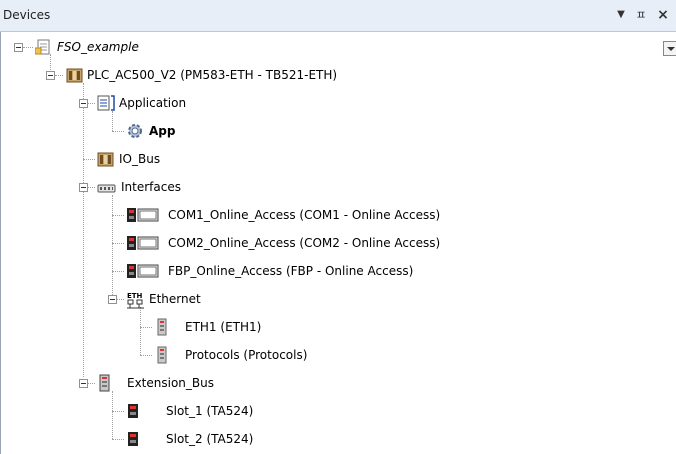 The image size is (676, 454). Describe the element at coordinates (106, 103) in the screenshot. I see `application-icon` at that location.